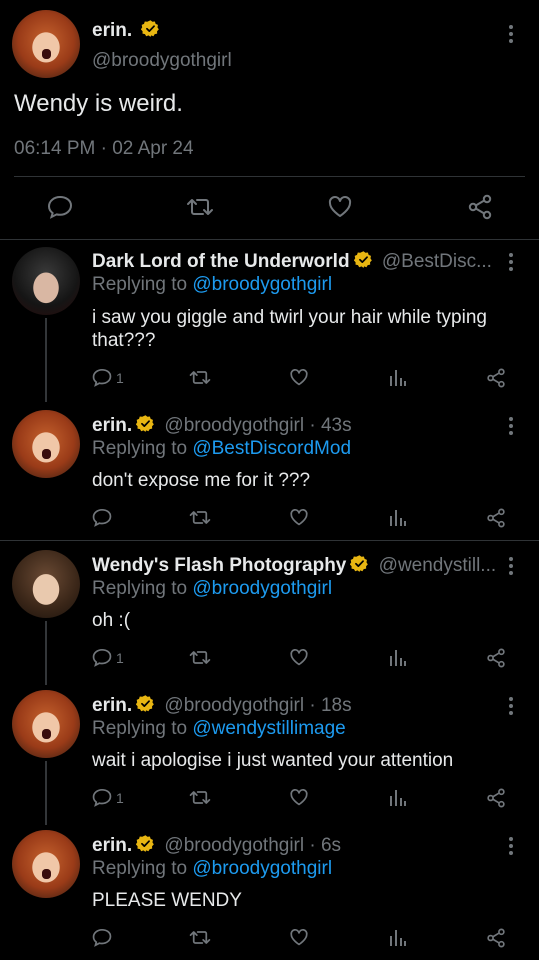  Describe the element at coordinates (162, 61) in the screenshot. I see `main-tweet-handle: @broodygothgirl` at that location.